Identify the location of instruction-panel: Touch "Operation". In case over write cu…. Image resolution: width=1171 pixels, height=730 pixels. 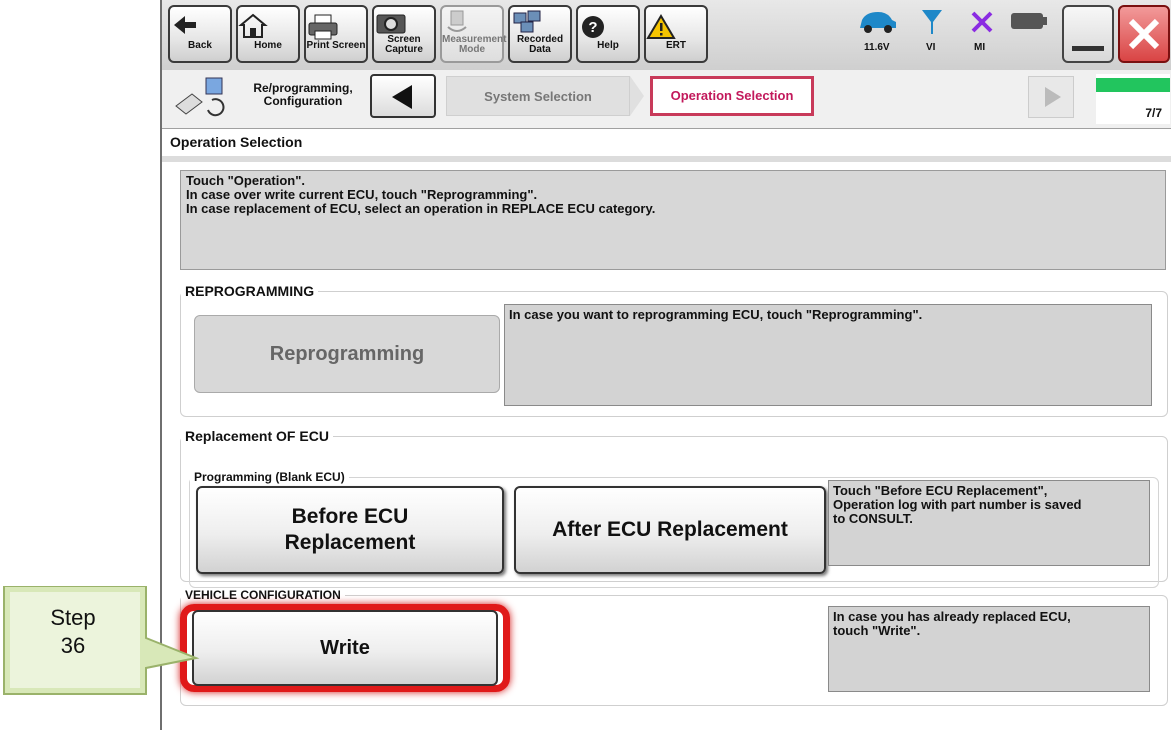
(673, 220).